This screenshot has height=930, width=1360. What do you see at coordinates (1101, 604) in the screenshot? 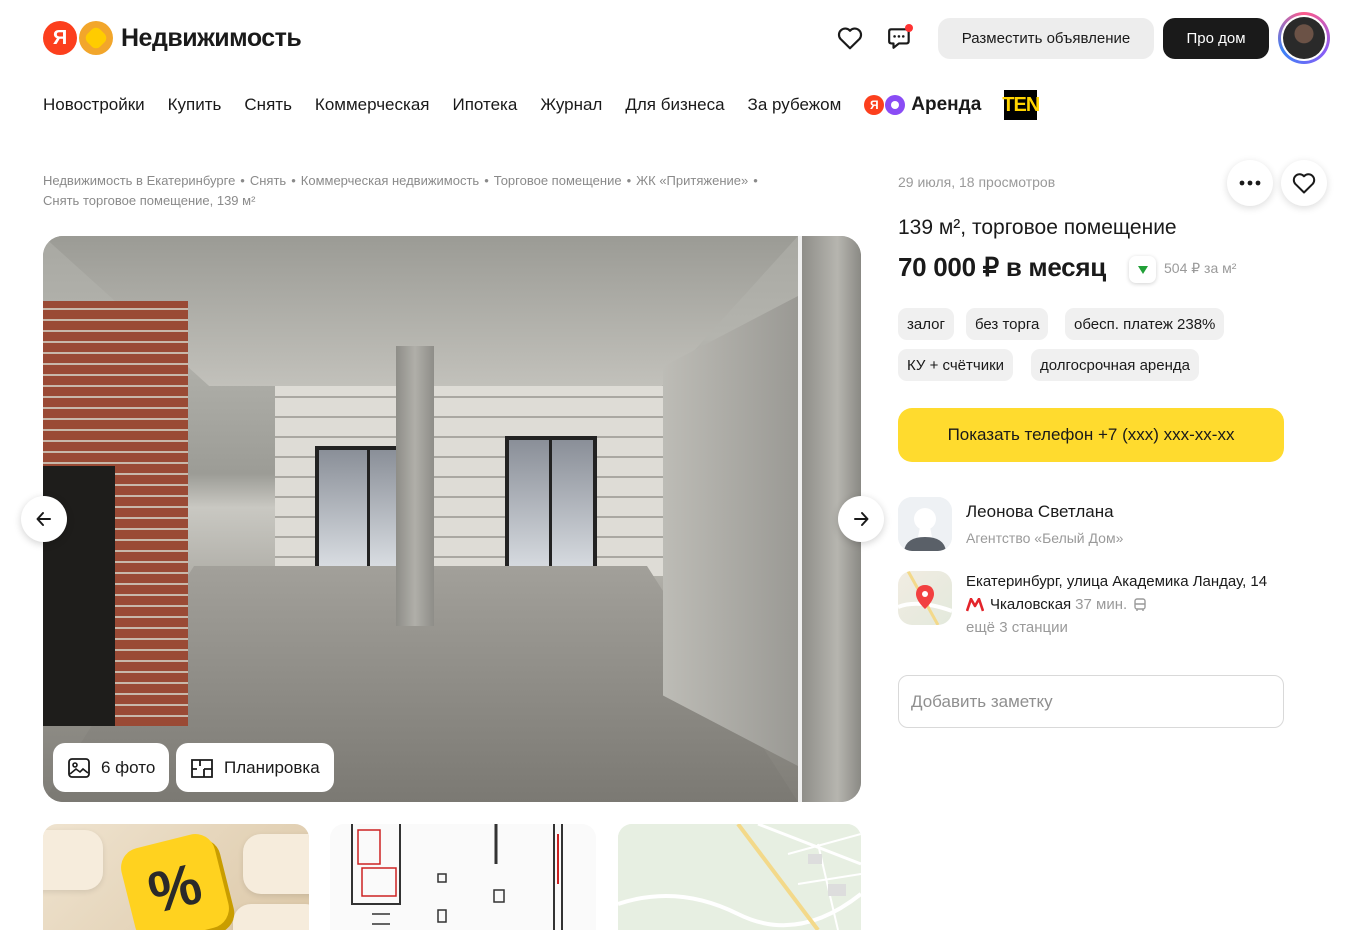
I see `metro-time: 37 мин.` at bounding box center [1101, 604].